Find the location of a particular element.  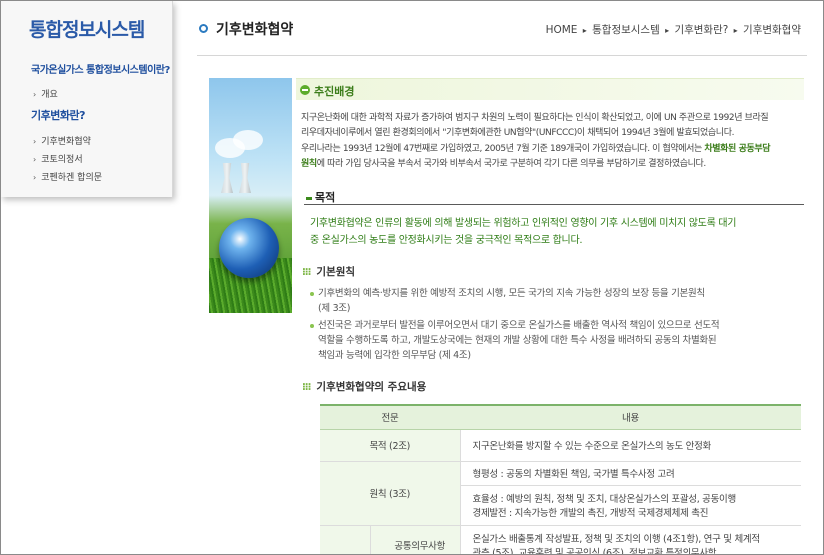

purpose-heading: 목적 is located at coordinates (320, 197).